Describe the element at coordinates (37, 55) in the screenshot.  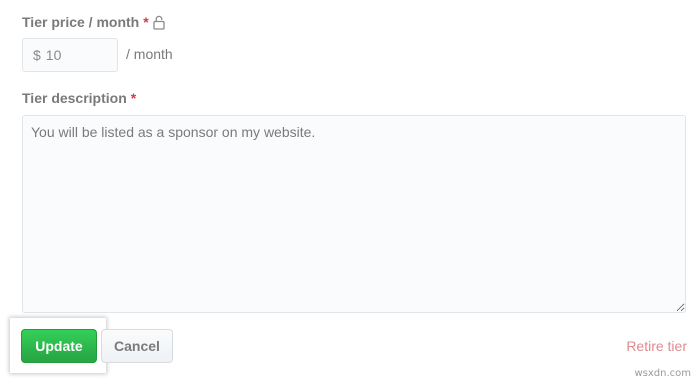
I see `currency-symbol: $` at that location.